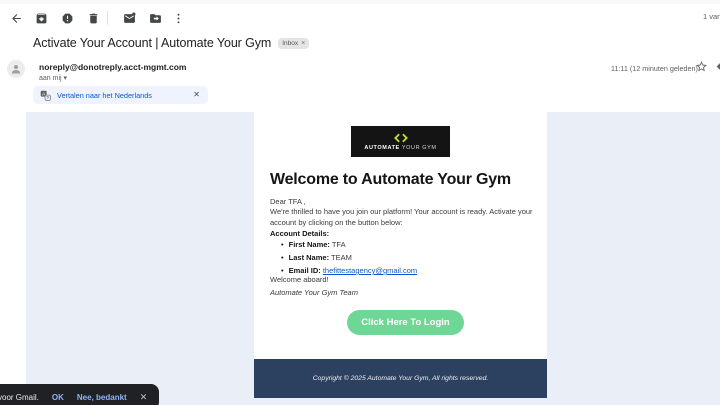  I want to click on person-icon, so click(16, 69).